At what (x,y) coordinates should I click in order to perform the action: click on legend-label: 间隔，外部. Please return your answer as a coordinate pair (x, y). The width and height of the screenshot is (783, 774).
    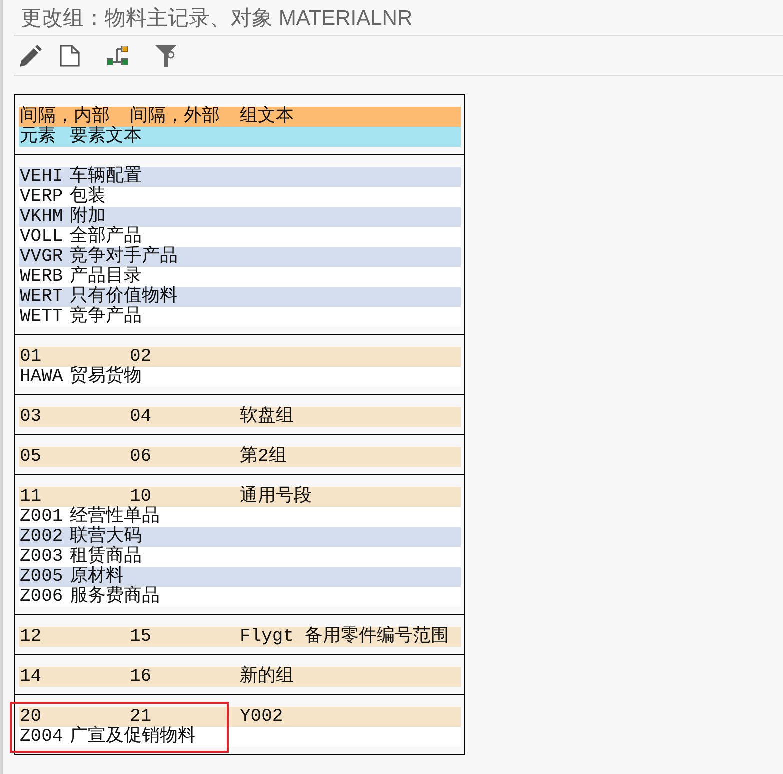
    Looking at the image, I should click on (175, 117).